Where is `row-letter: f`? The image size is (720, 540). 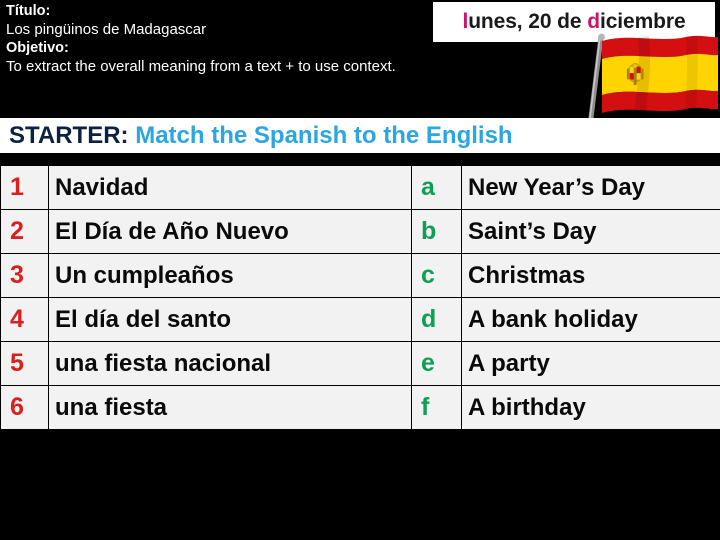 row-letter: f is located at coordinates (436, 407).